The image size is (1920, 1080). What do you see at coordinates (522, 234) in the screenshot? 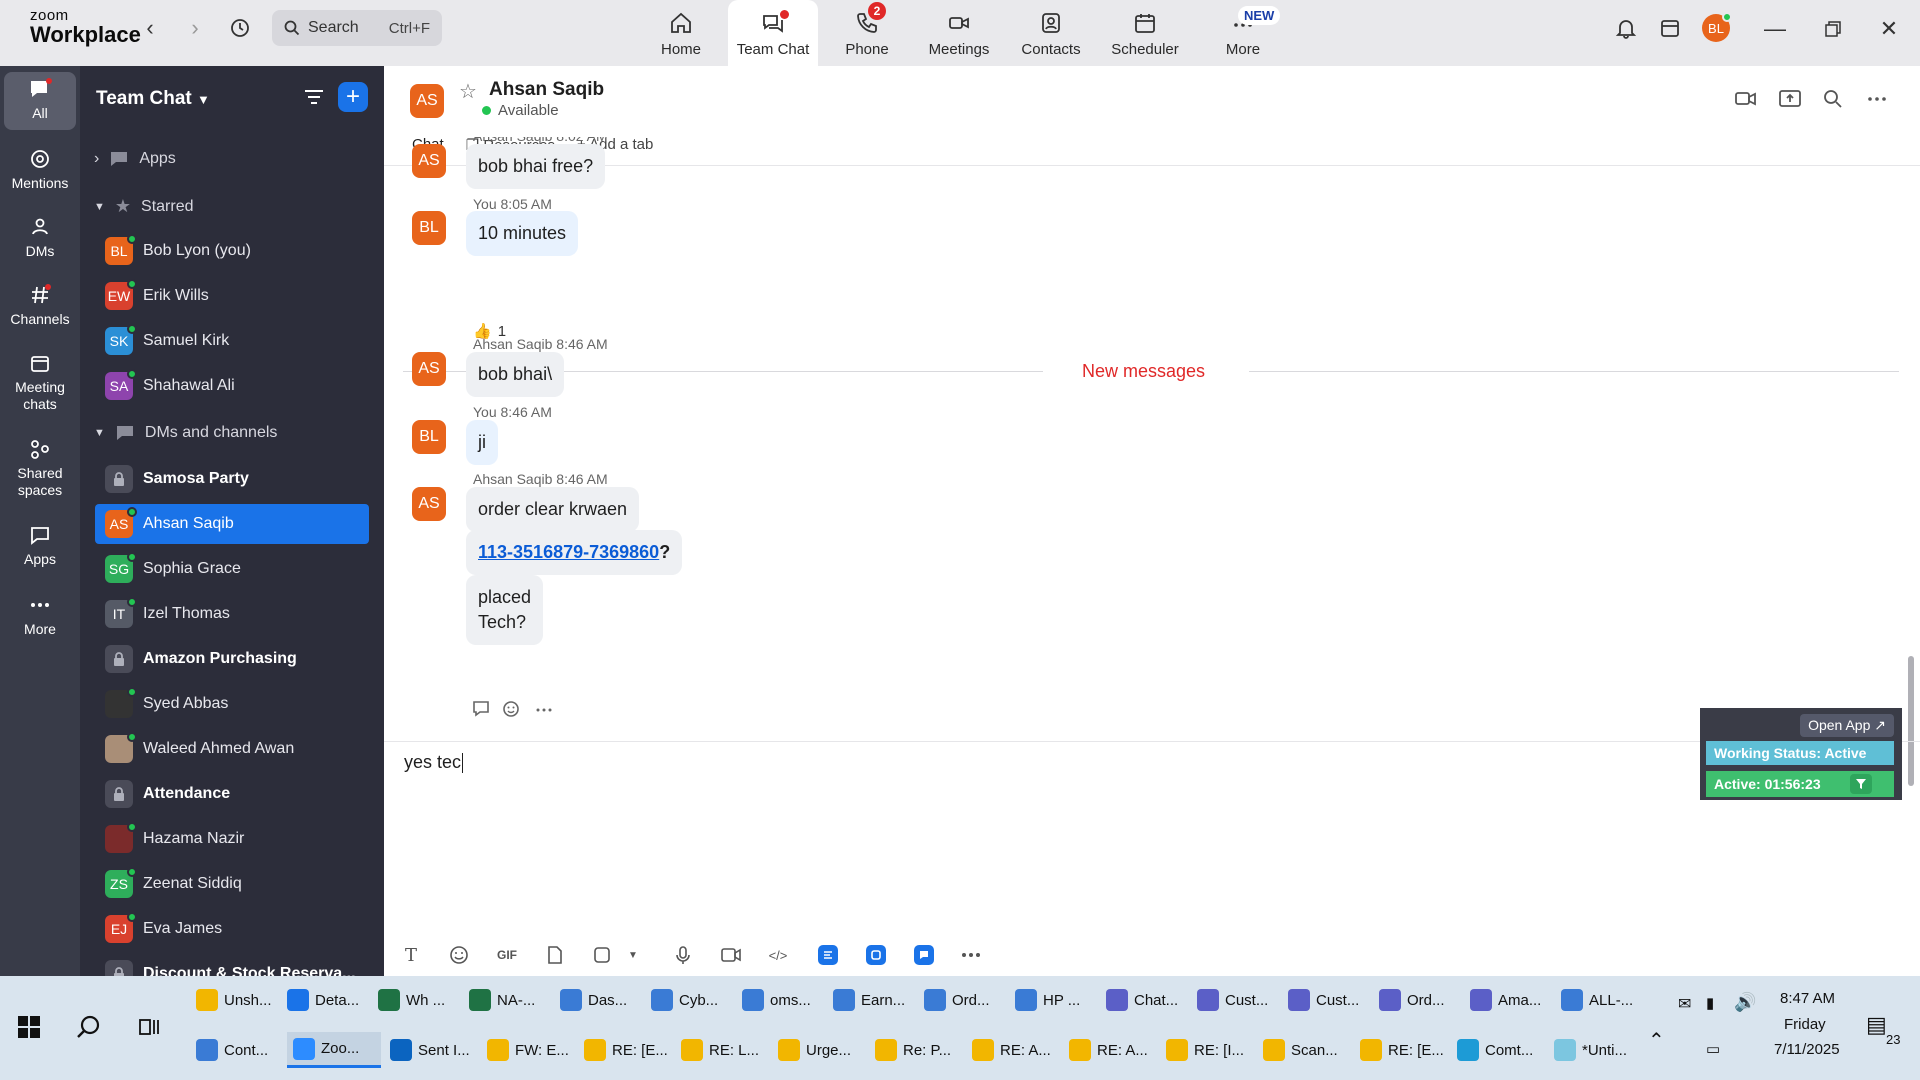
I see `message-bubble: 10 minutes` at bounding box center [522, 234].